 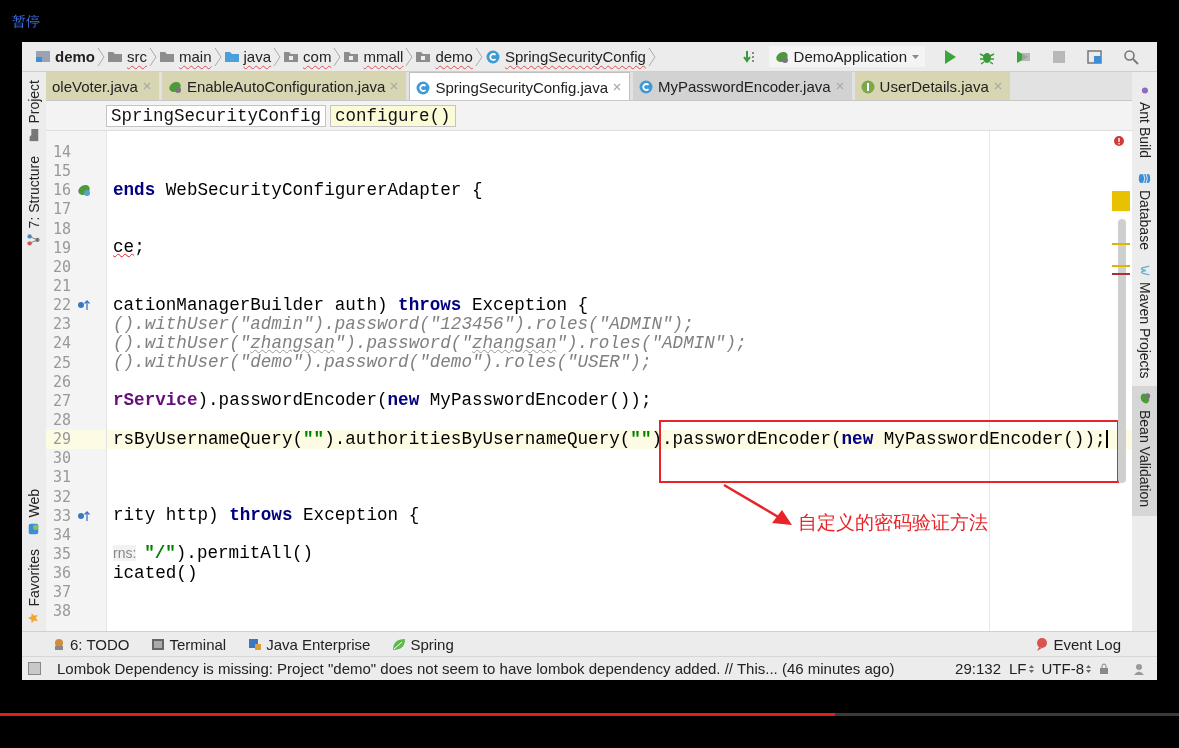 What do you see at coordinates (1144, 179) in the screenshot?
I see `database-icon` at bounding box center [1144, 179].